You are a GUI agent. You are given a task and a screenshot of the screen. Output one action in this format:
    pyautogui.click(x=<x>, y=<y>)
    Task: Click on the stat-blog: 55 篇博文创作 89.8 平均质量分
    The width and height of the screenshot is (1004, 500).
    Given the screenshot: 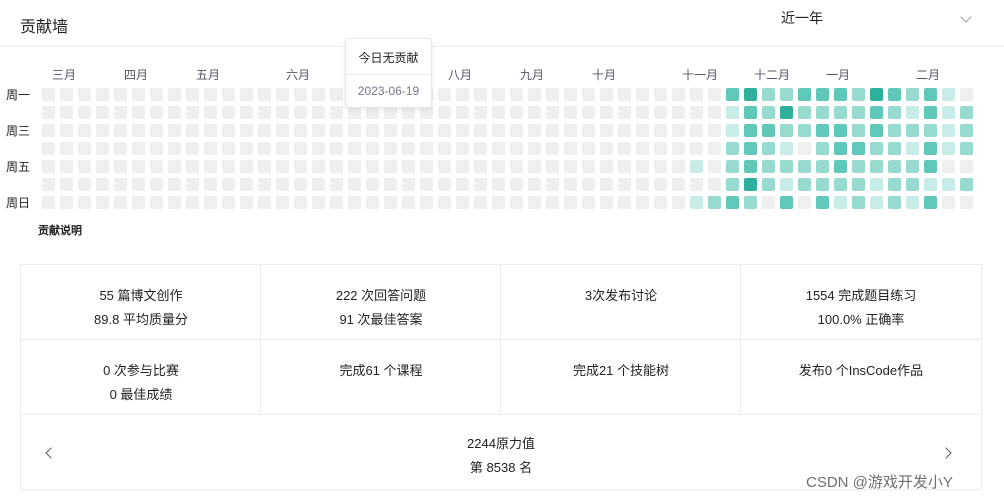 What is the action you would take?
    pyautogui.click(x=141, y=302)
    